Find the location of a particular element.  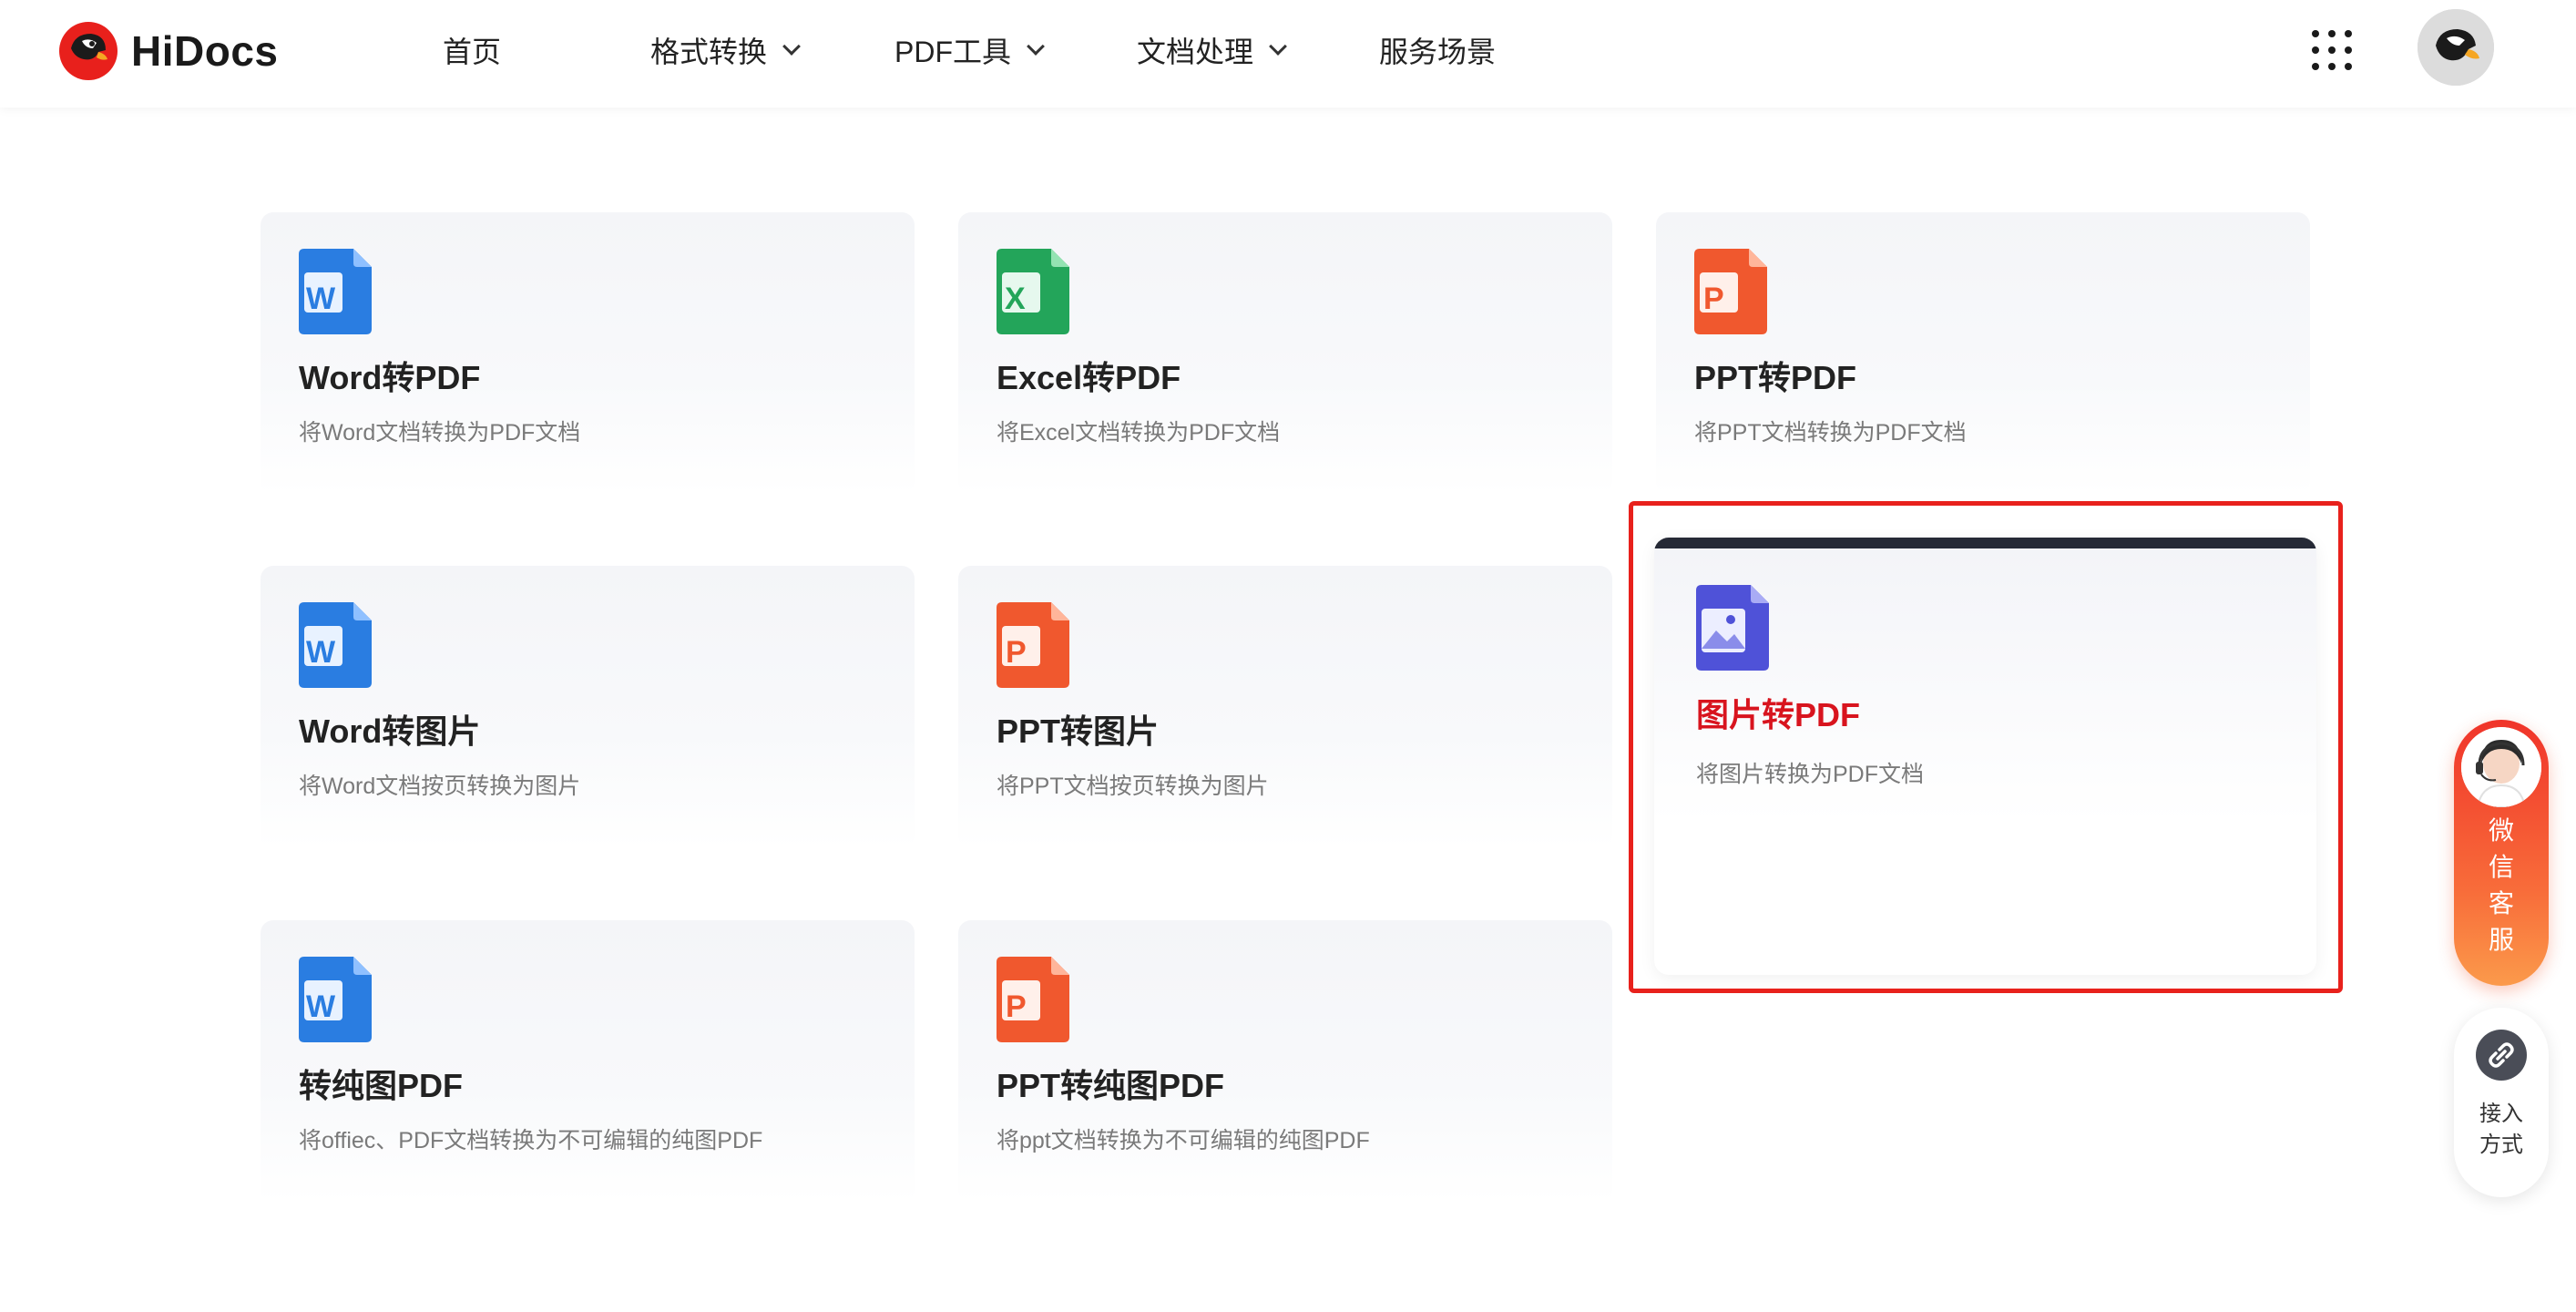

card-active-bar is located at coordinates (1985, 543).